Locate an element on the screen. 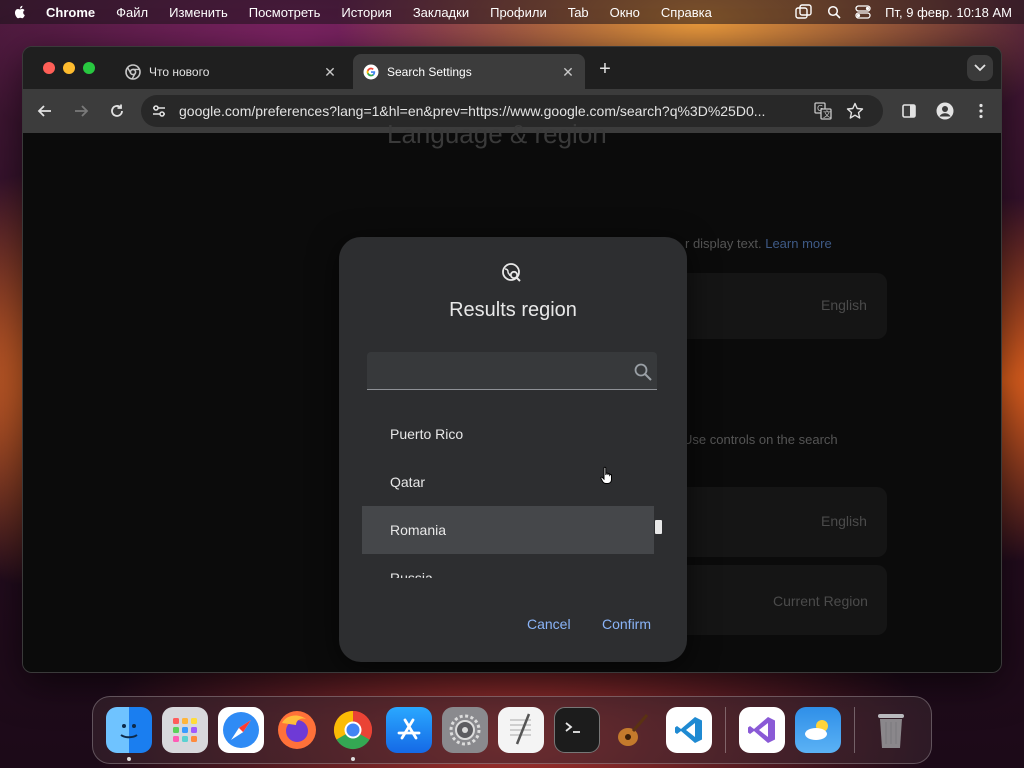 This screenshot has width=1024, height=768. menu-app-name: Chrome is located at coordinates (70, 12).